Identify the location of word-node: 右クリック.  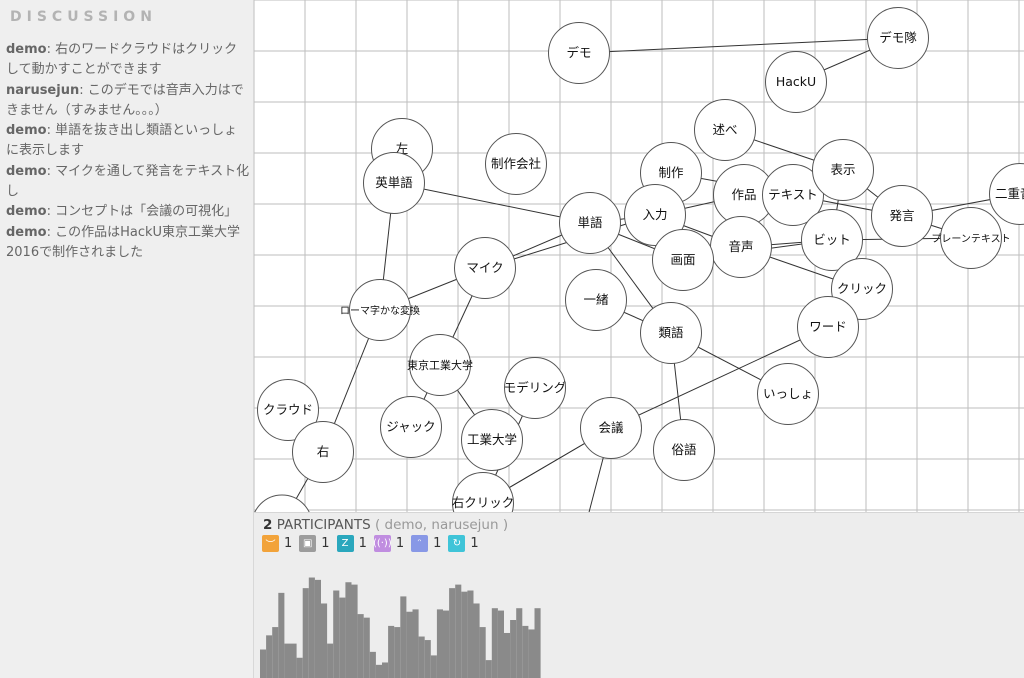
(483, 492).